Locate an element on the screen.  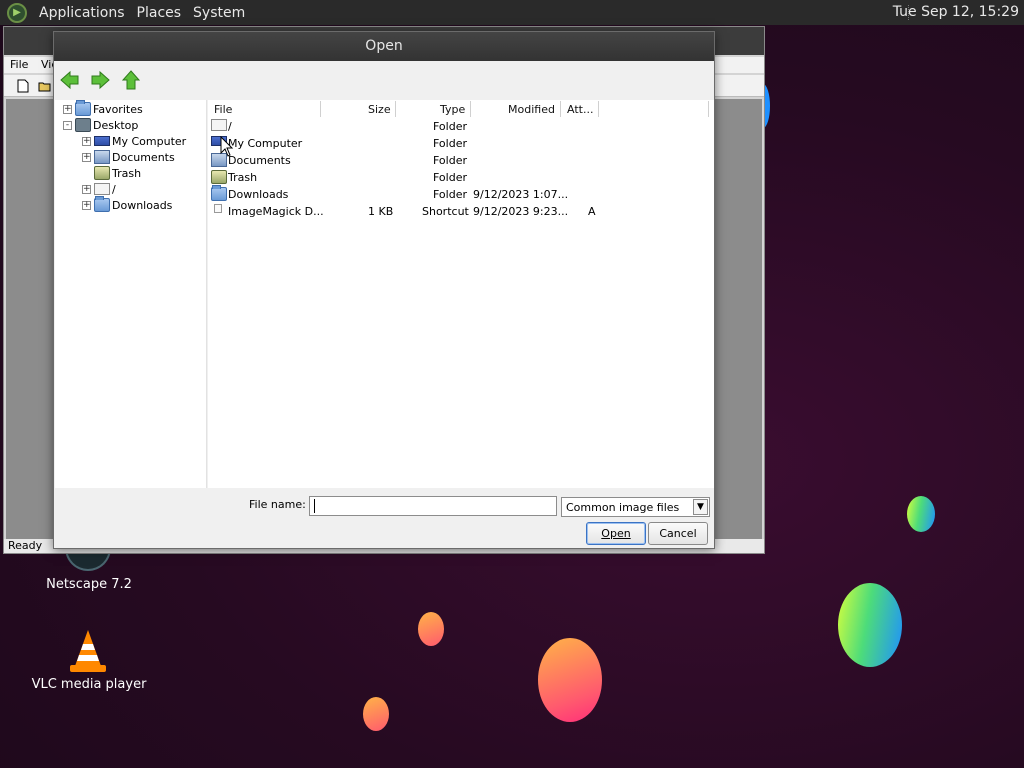
open-folder-icon is located at coordinates (45, 86).